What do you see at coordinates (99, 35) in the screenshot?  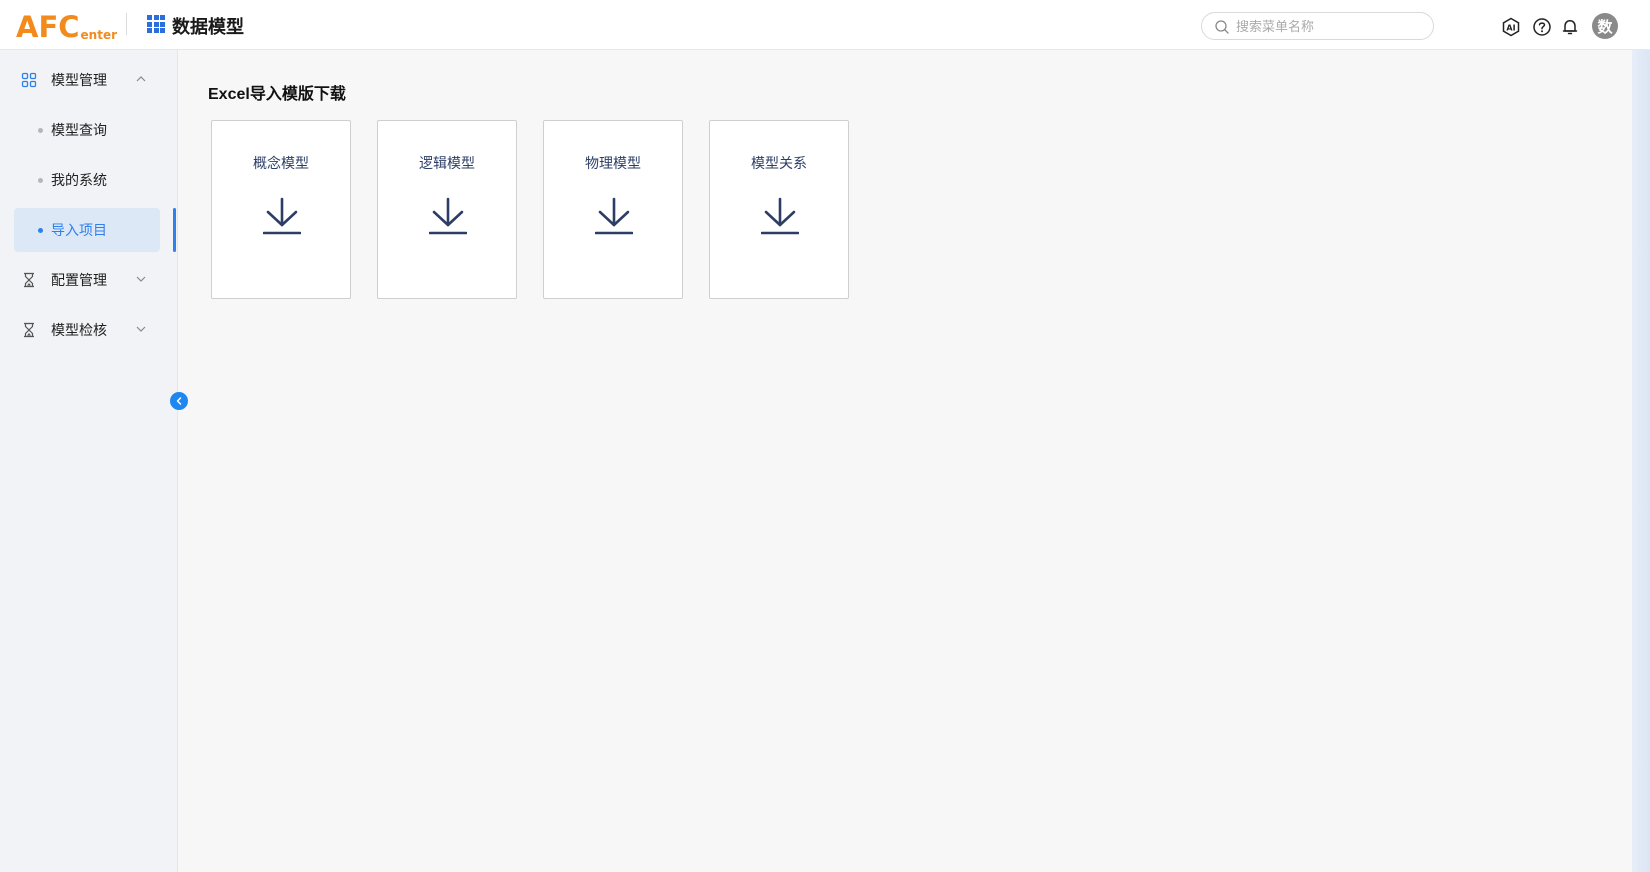 I see `logo-sub-text: enter` at bounding box center [99, 35].